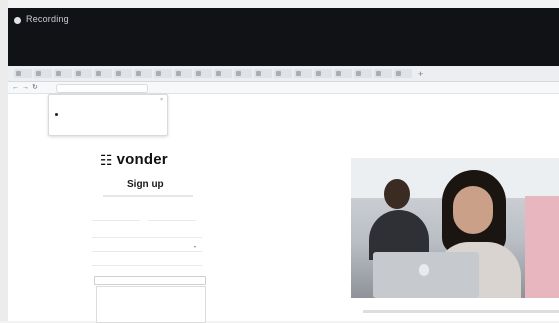  Describe the element at coordinates (424, 270) in the screenshot. I see `apple-logo-icon` at that location.